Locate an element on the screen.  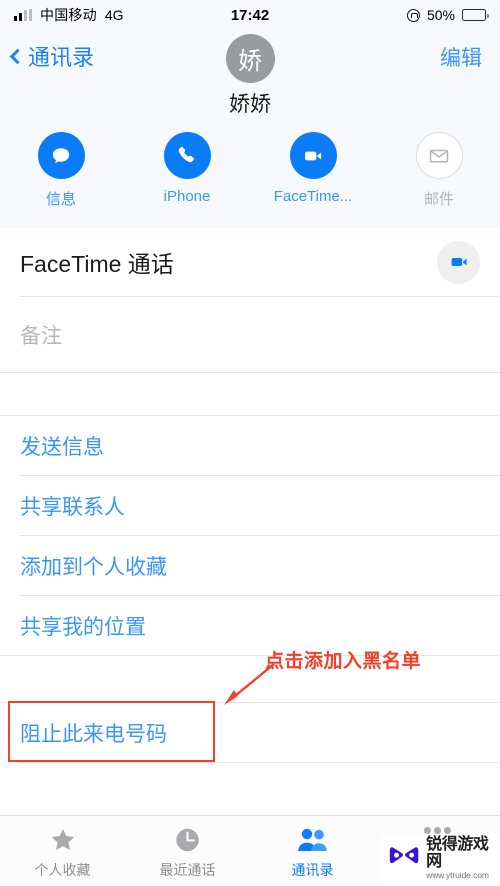
star-icon is located at coordinates (62, 840).